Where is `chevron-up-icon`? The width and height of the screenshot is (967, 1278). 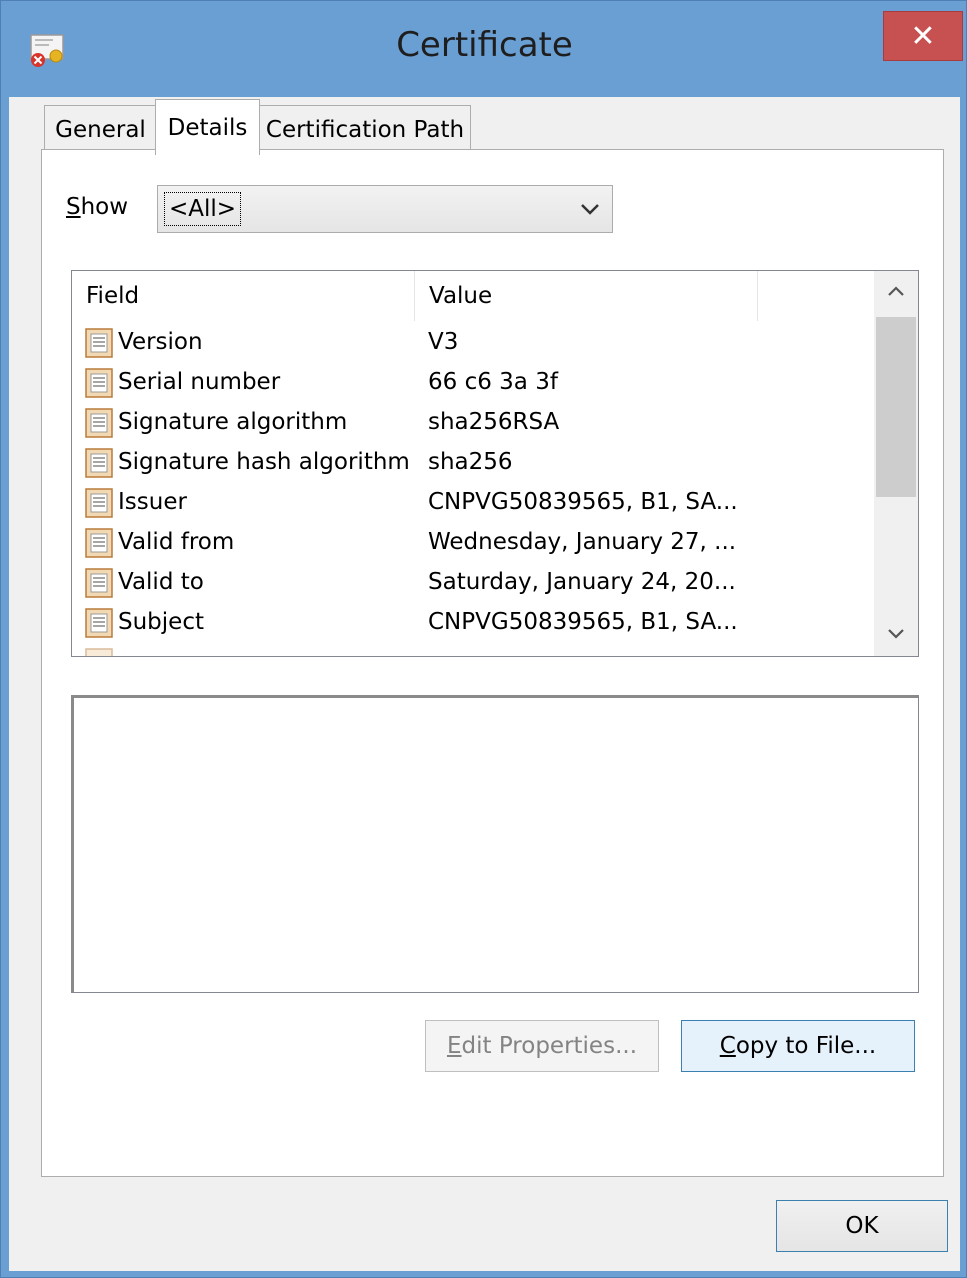 chevron-up-icon is located at coordinates (896, 291).